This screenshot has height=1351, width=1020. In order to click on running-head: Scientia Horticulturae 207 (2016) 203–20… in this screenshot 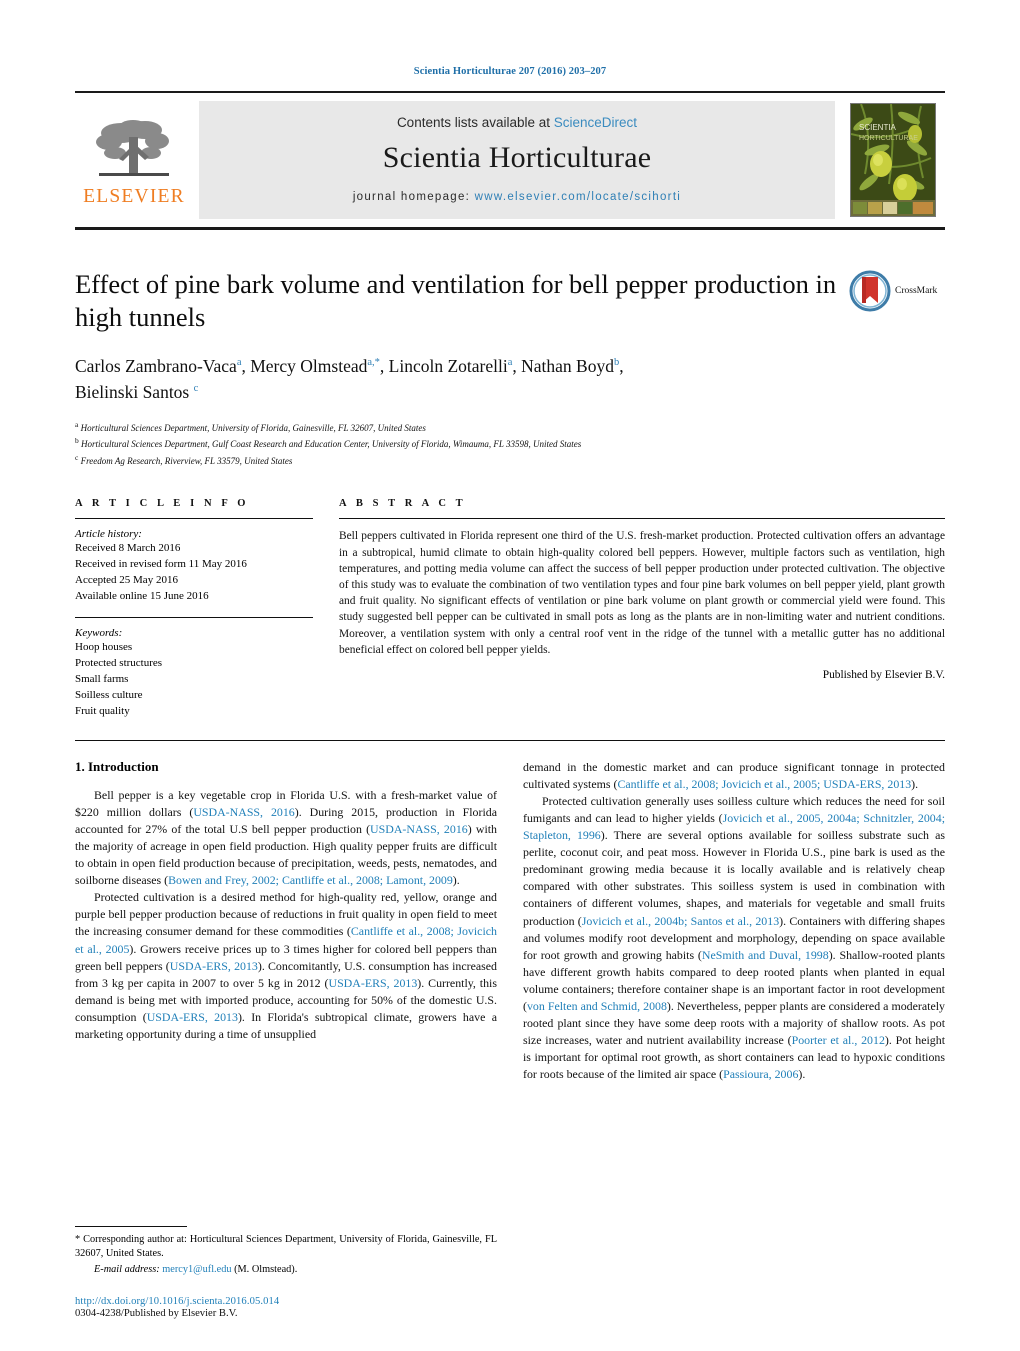, I will do `click(510, 71)`.